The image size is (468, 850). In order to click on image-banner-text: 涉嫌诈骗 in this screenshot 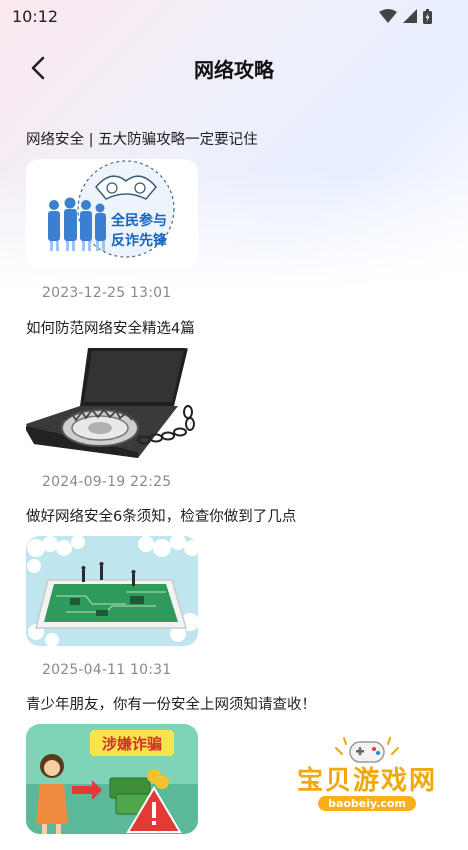, I will do `click(132, 744)`.